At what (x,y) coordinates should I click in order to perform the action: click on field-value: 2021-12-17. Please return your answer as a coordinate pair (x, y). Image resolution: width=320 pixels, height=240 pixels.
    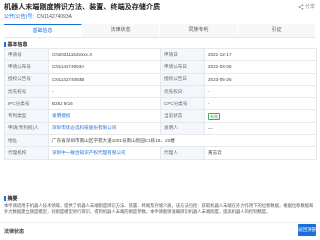
    Looking at the image, I should click on (260, 54).